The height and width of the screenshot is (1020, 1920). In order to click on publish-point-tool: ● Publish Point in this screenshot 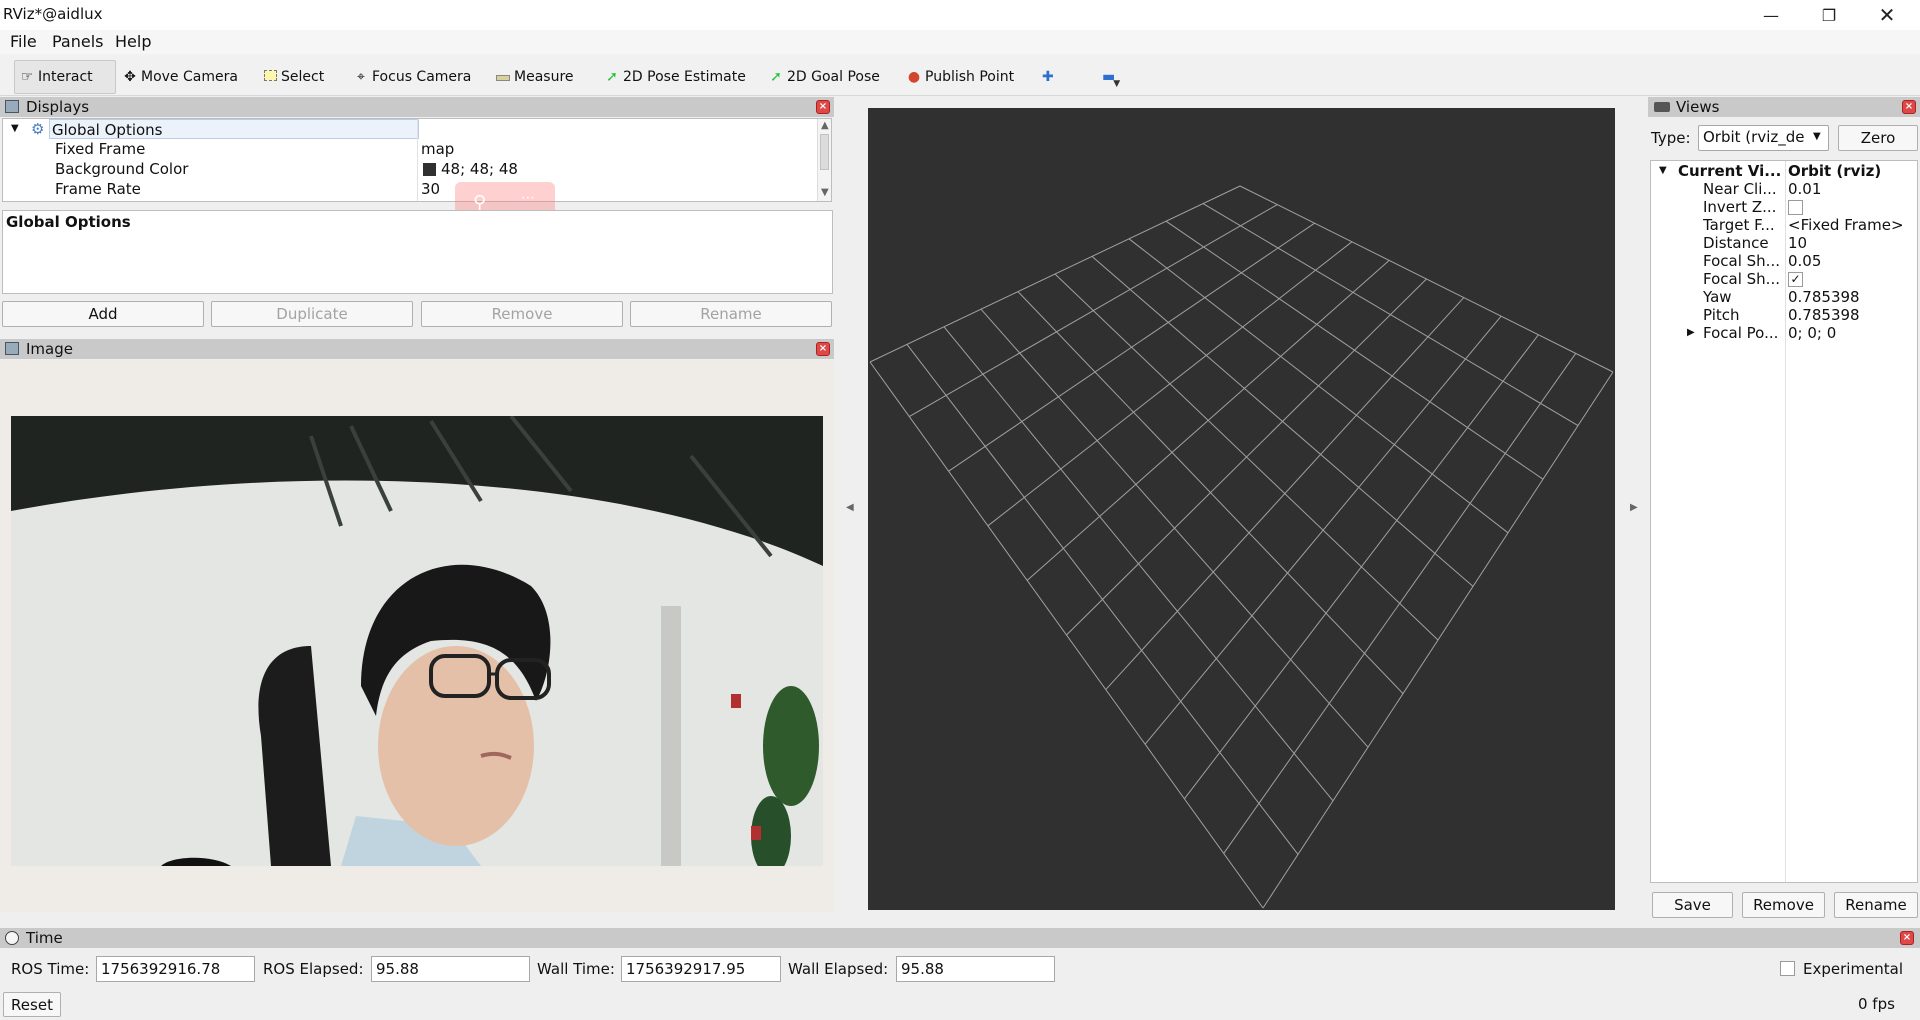, I will do `click(960, 77)`.